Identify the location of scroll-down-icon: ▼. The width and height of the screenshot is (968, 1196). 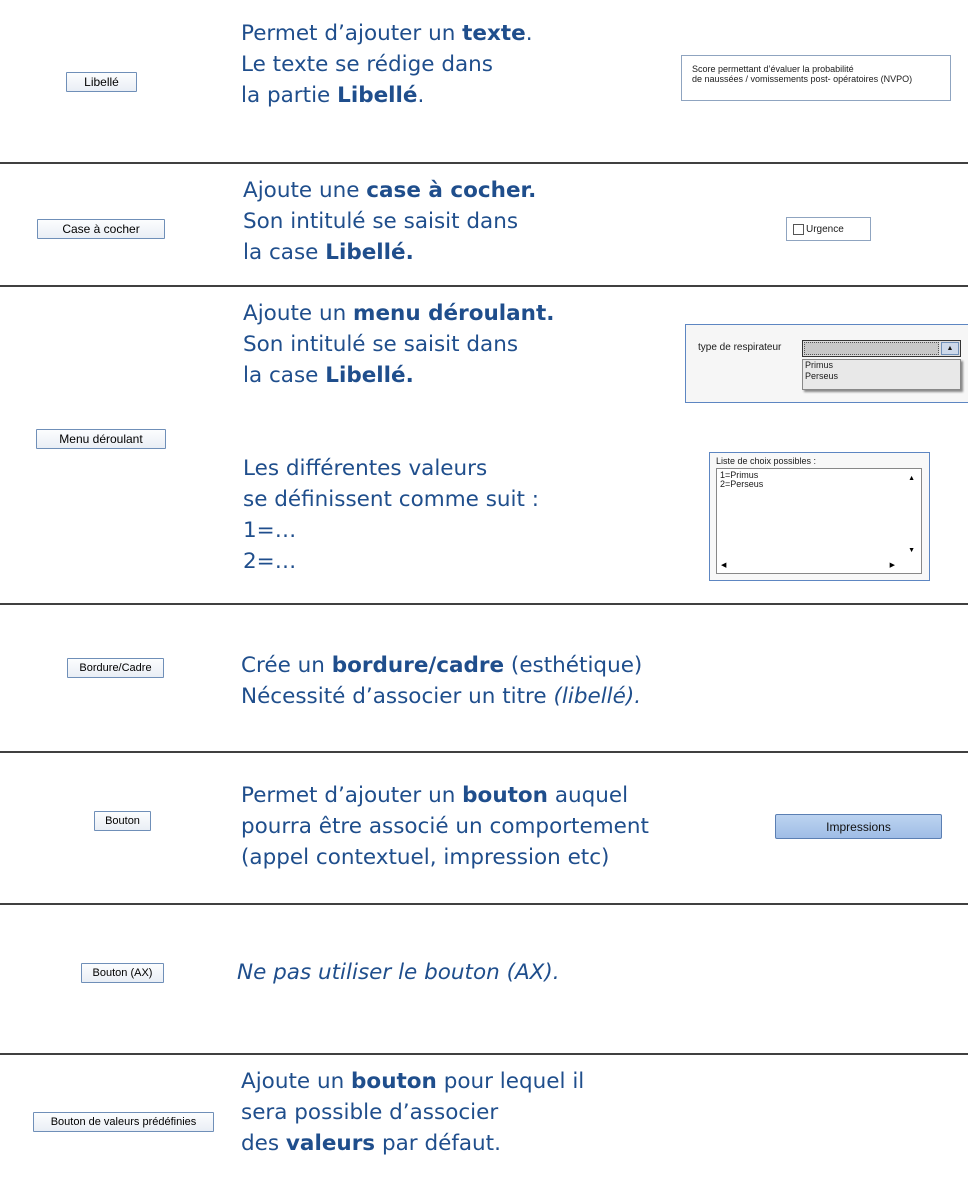
(911, 550).